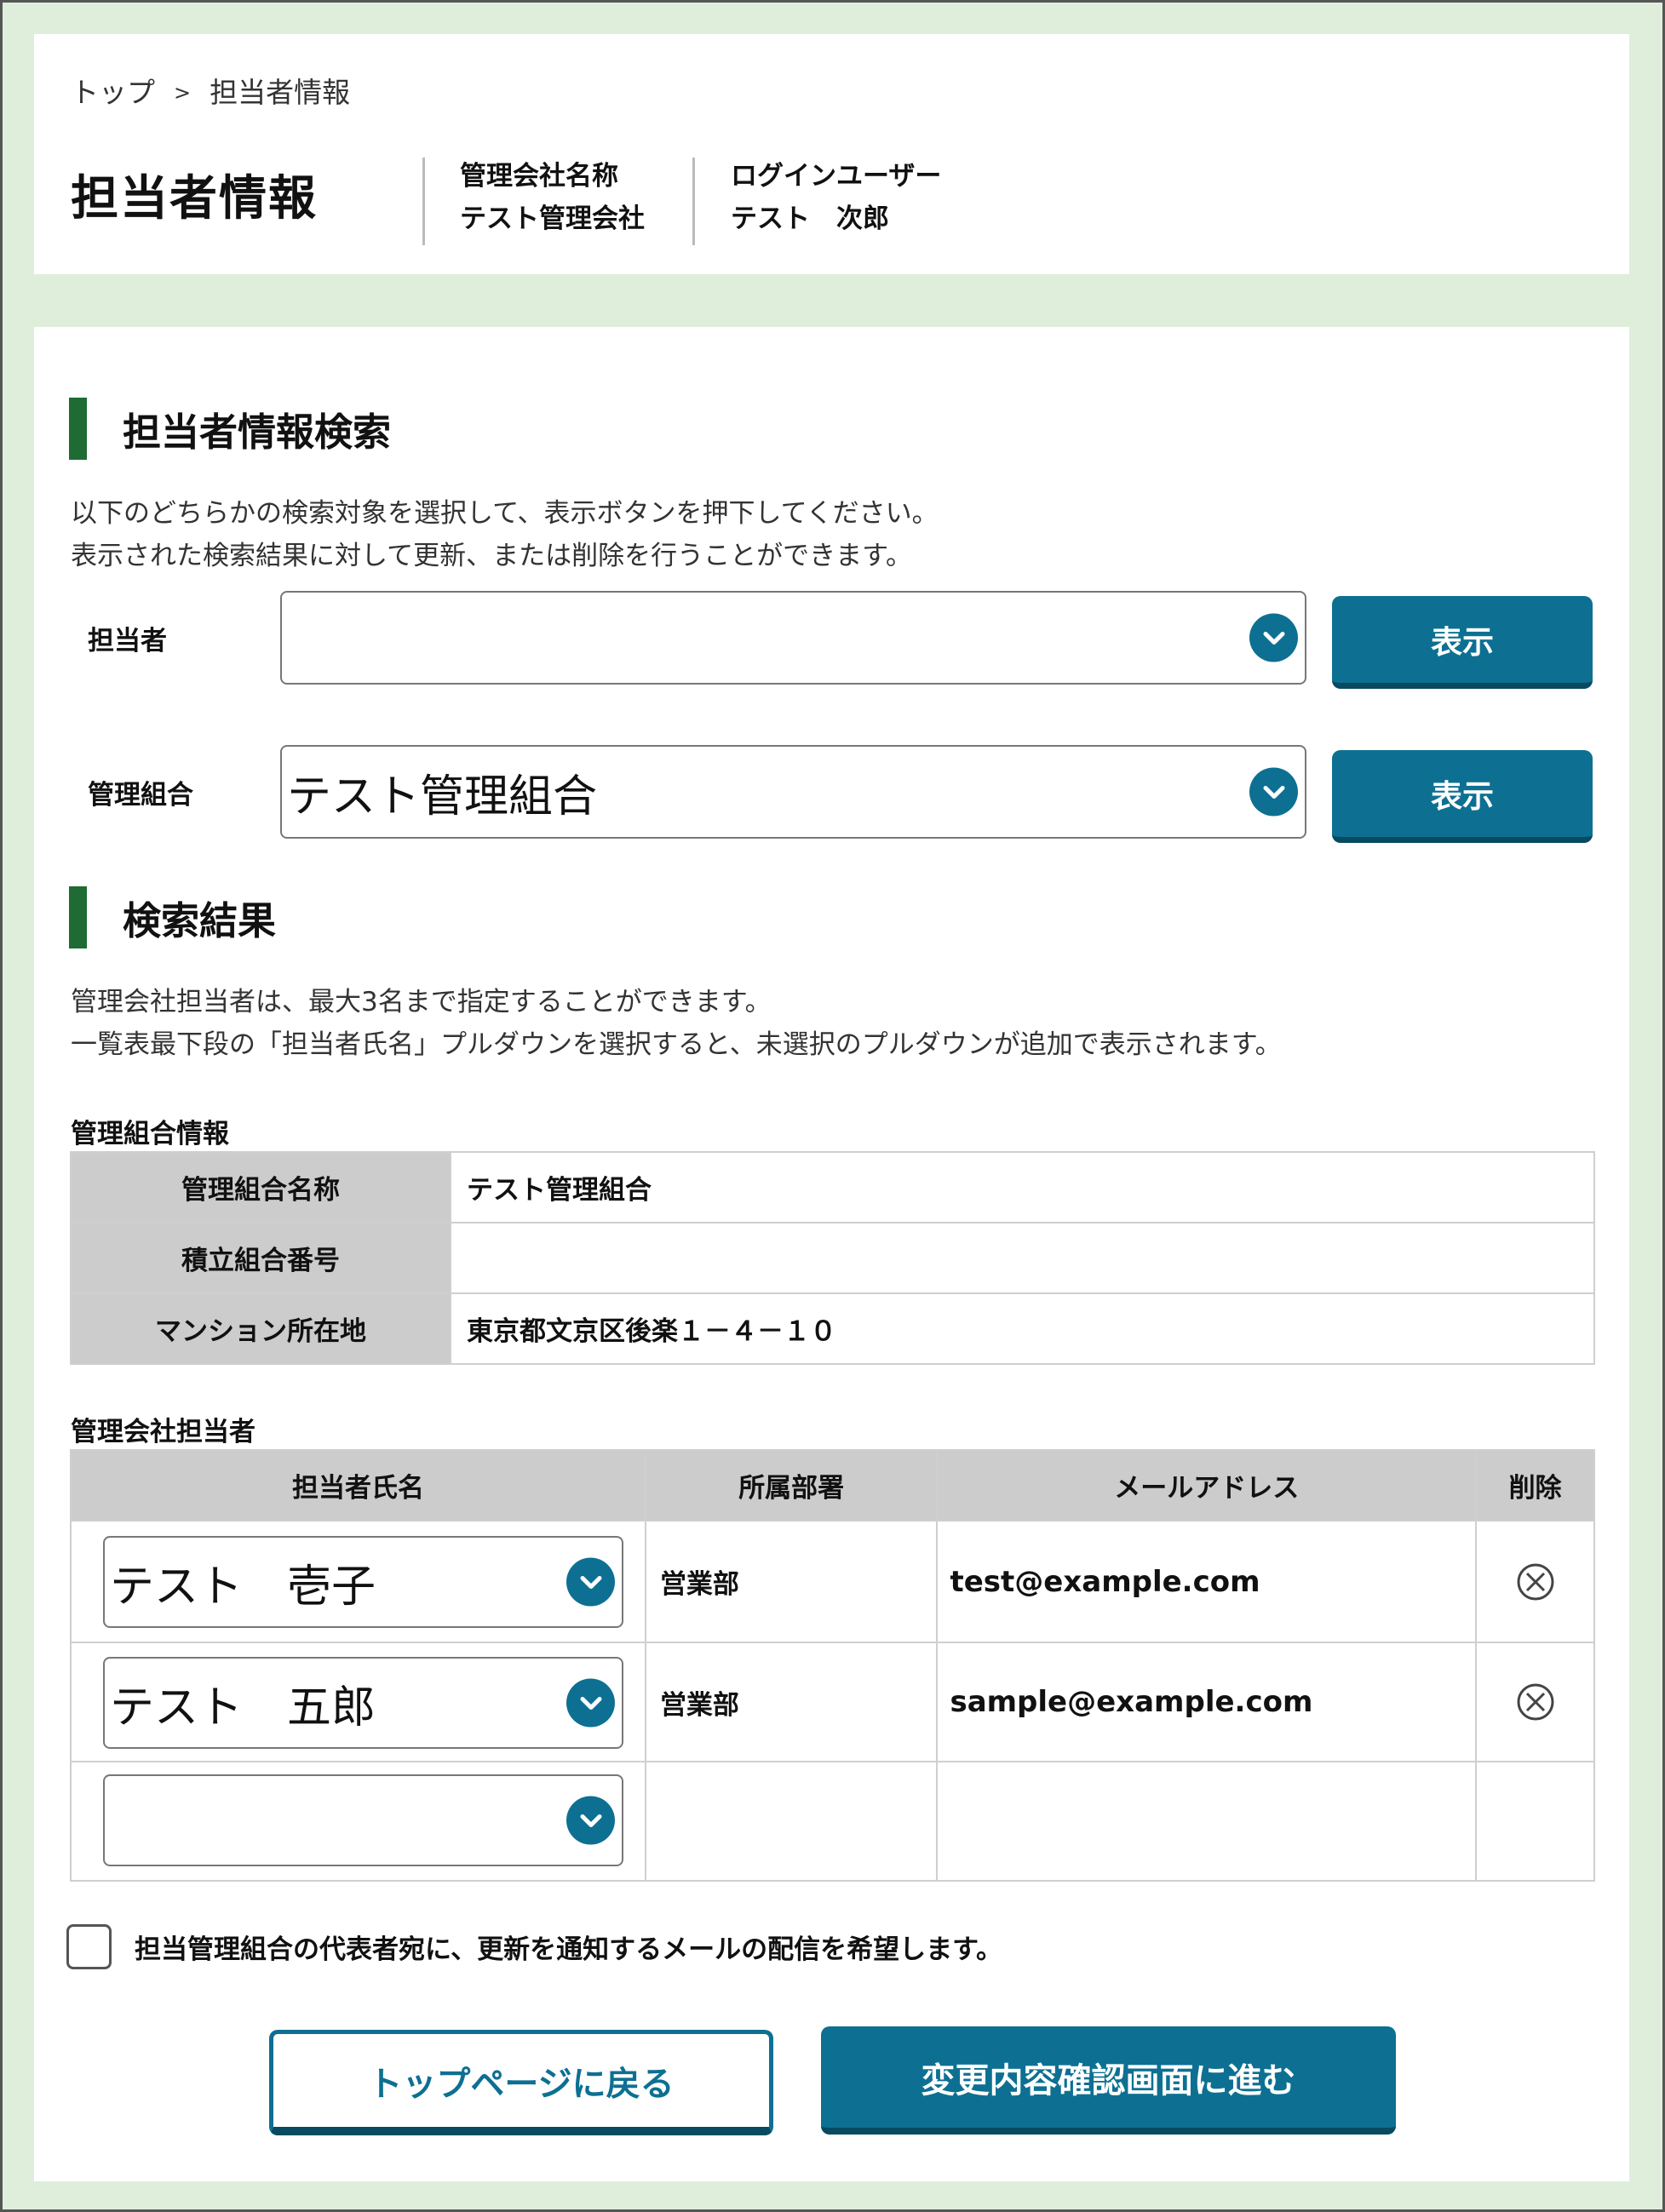  I want to click on staff-name-select: テスト 五郎, so click(363, 1703).